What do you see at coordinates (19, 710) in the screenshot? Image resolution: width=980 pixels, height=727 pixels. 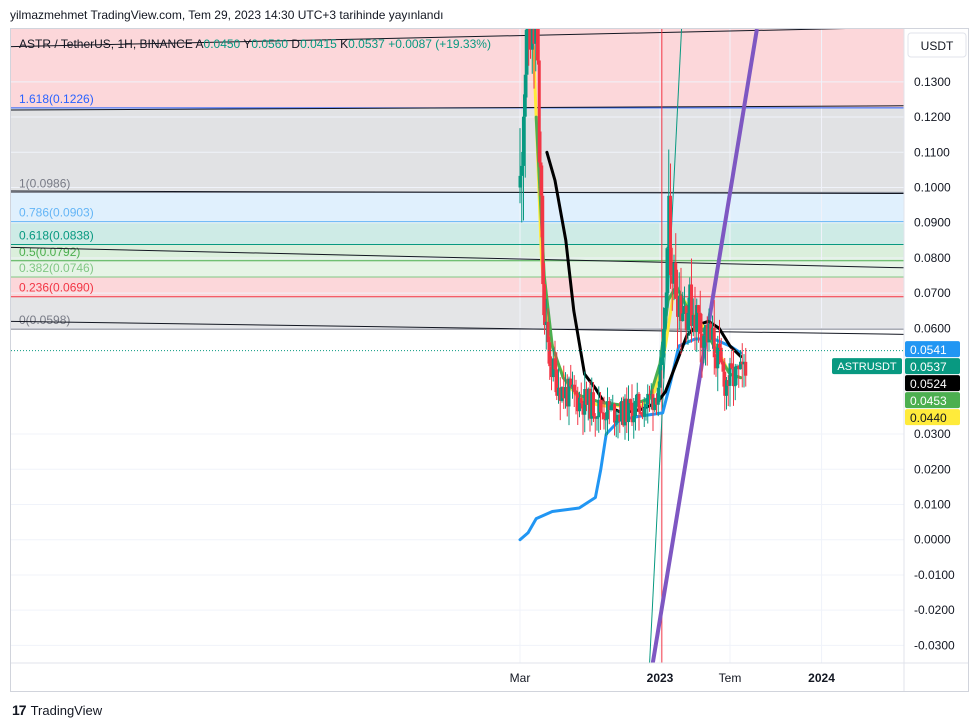 I see `tradingview-logo-icon: 17` at bounding box center [19, 710].